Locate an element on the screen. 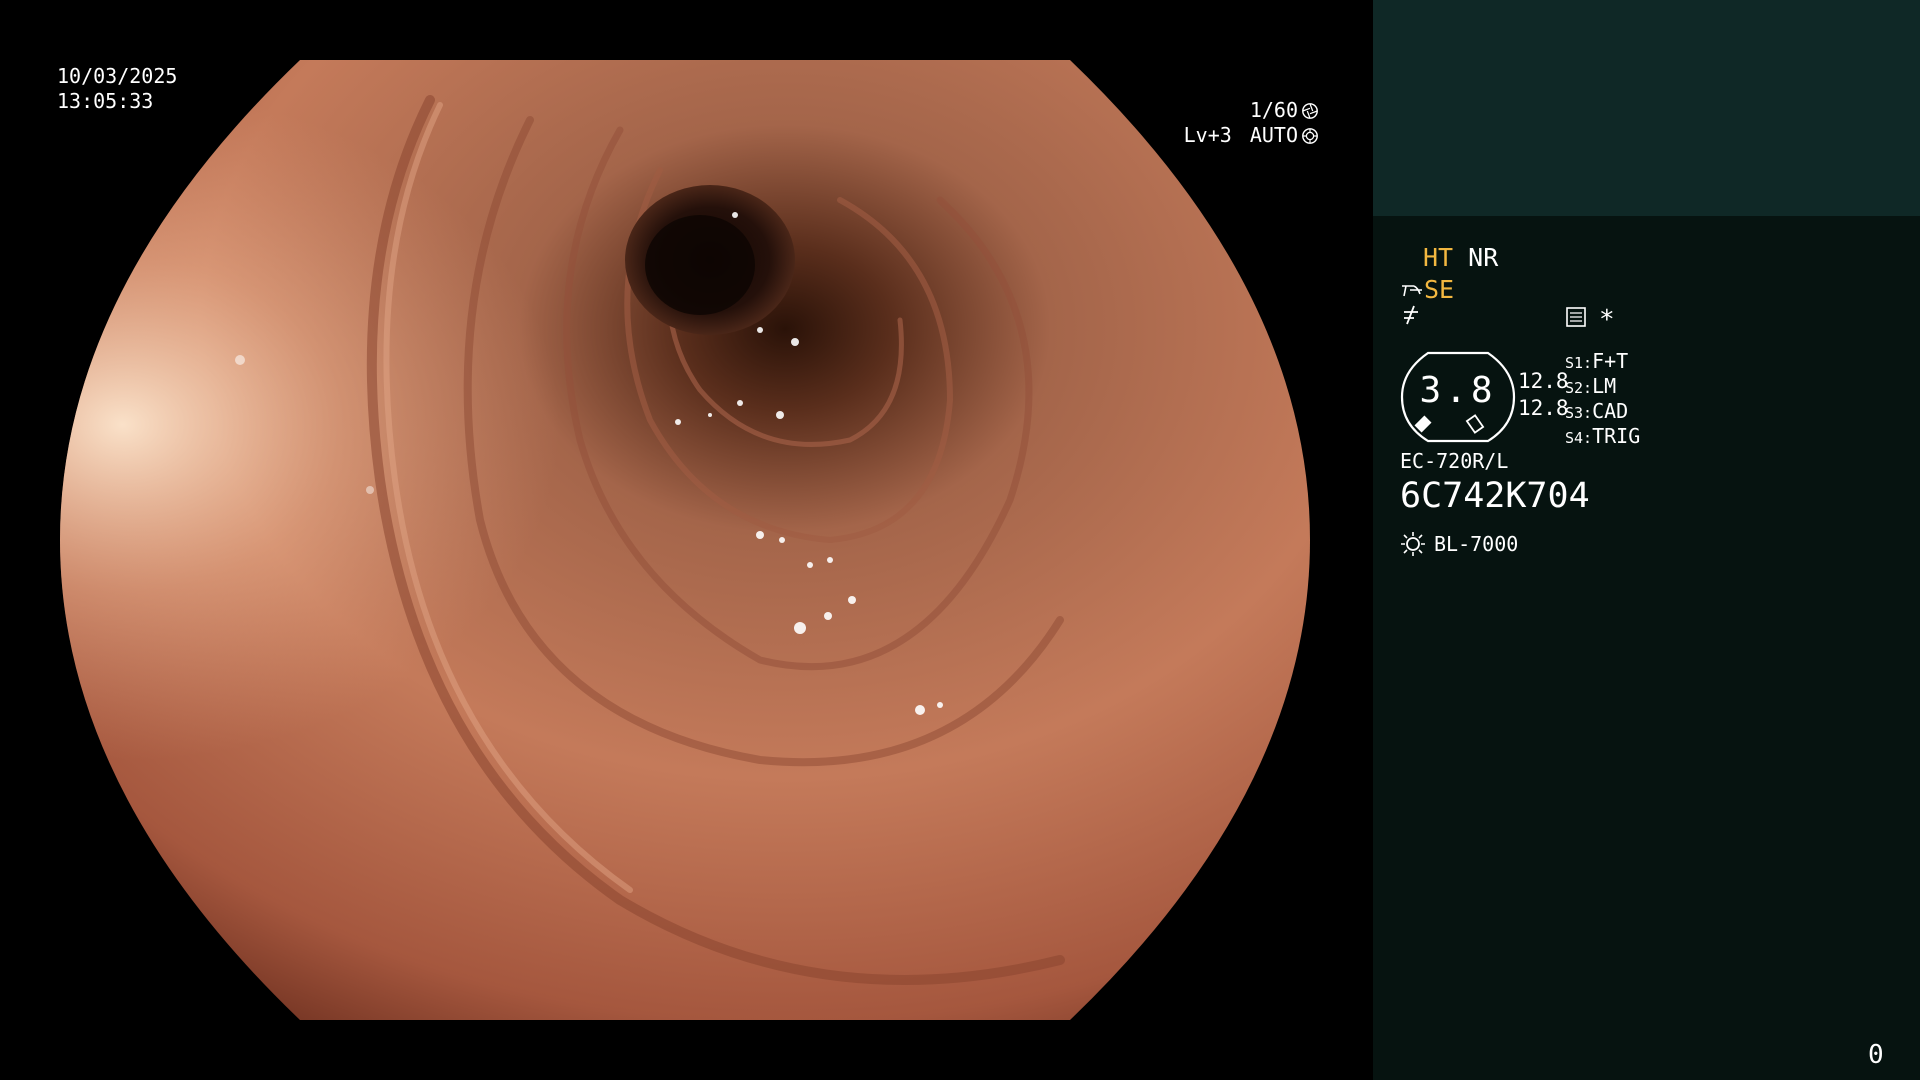 This screenshot has height=1080, width=1920. scope-model-label: EC-720R/L is located at coordinates (1454, 461).